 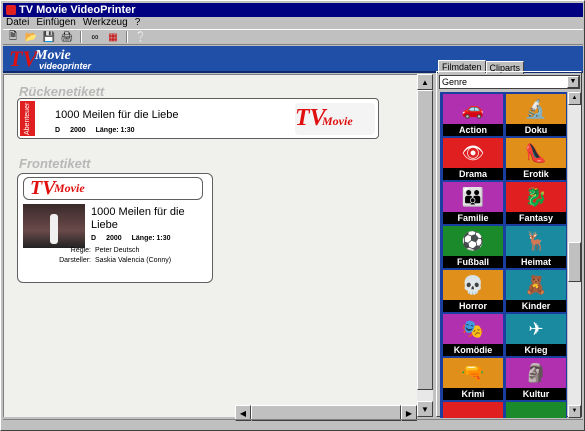 I want to click on front-label-heading: Frontetikett, so click(x=55, y=163).